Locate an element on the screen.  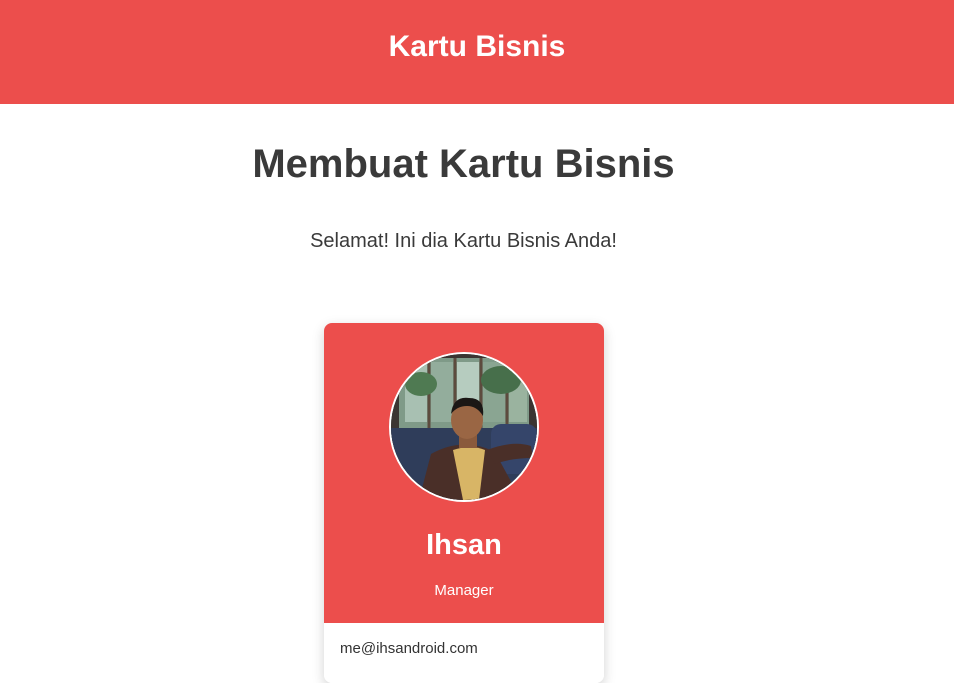
card-body: me@ihsandroid.com is located at coordinates (464, 653).